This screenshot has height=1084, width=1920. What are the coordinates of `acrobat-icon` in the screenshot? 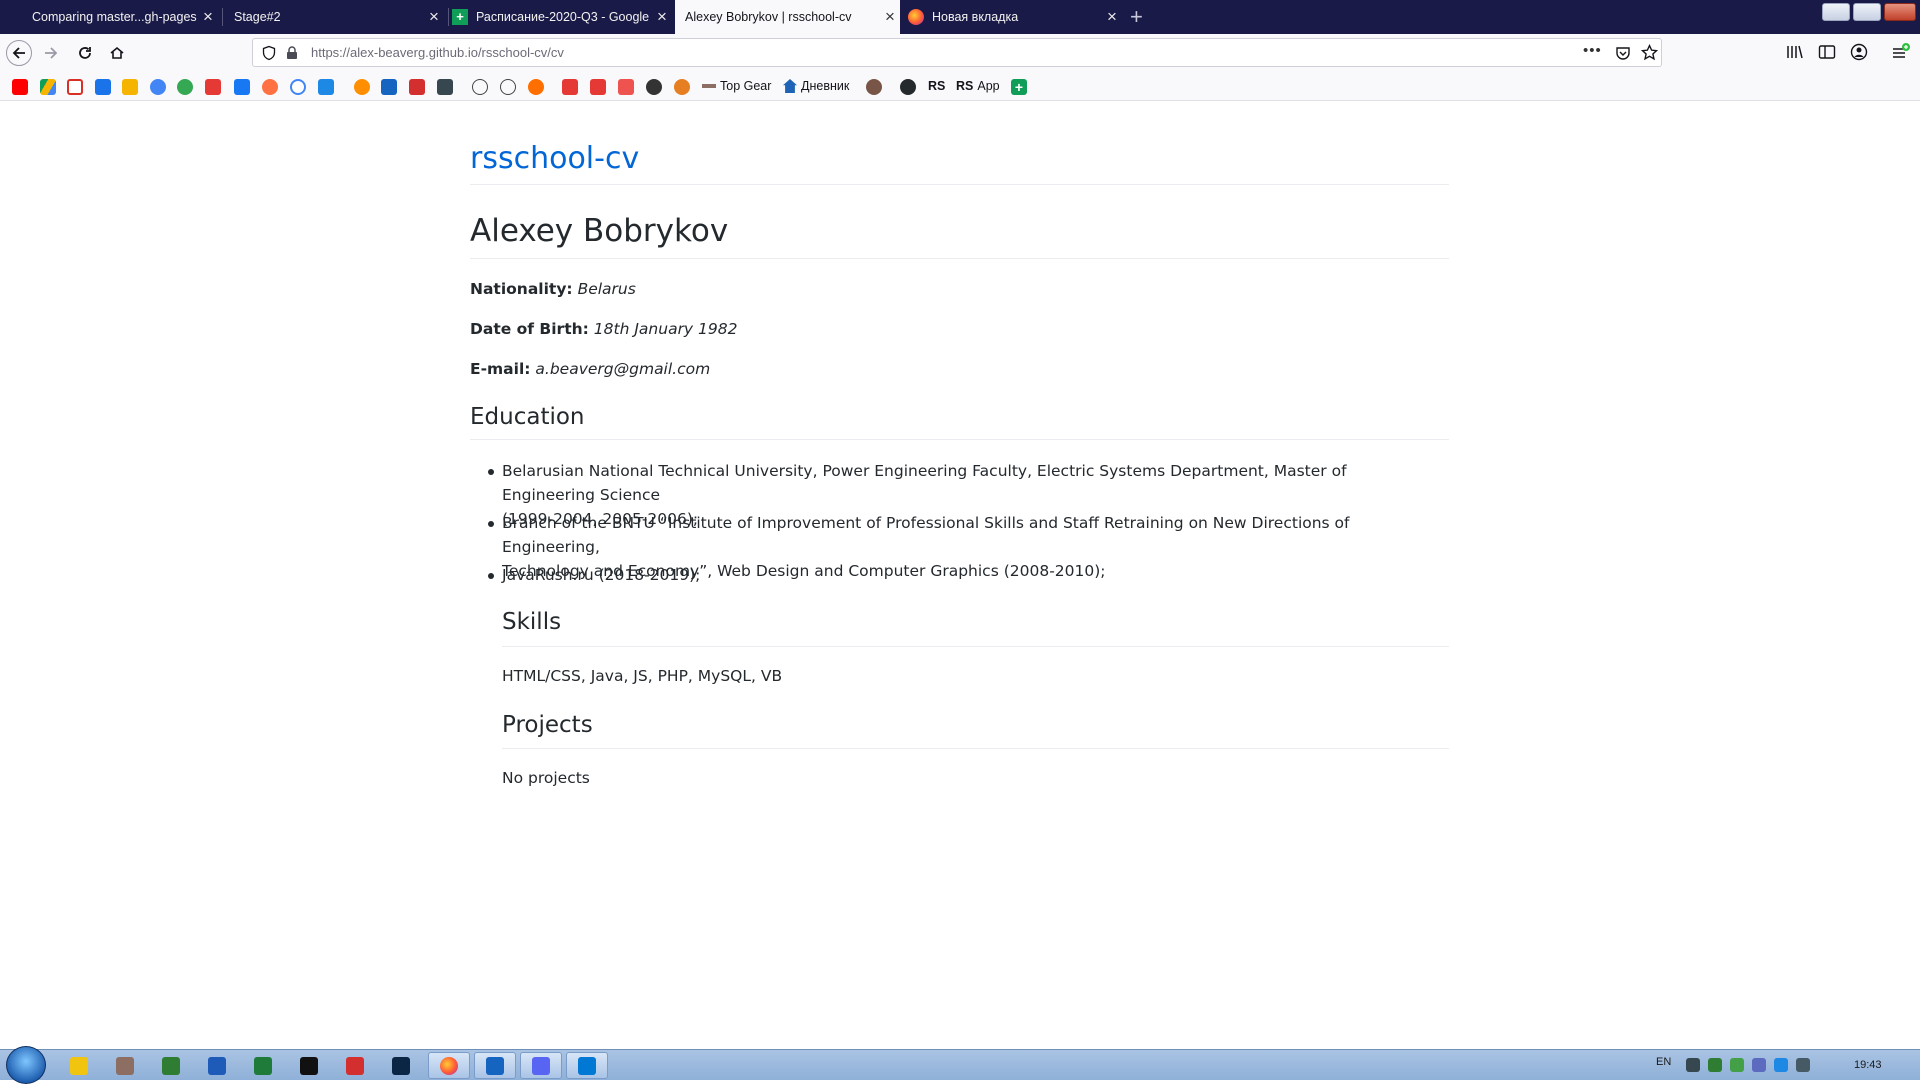 It's located at (355, 1065).